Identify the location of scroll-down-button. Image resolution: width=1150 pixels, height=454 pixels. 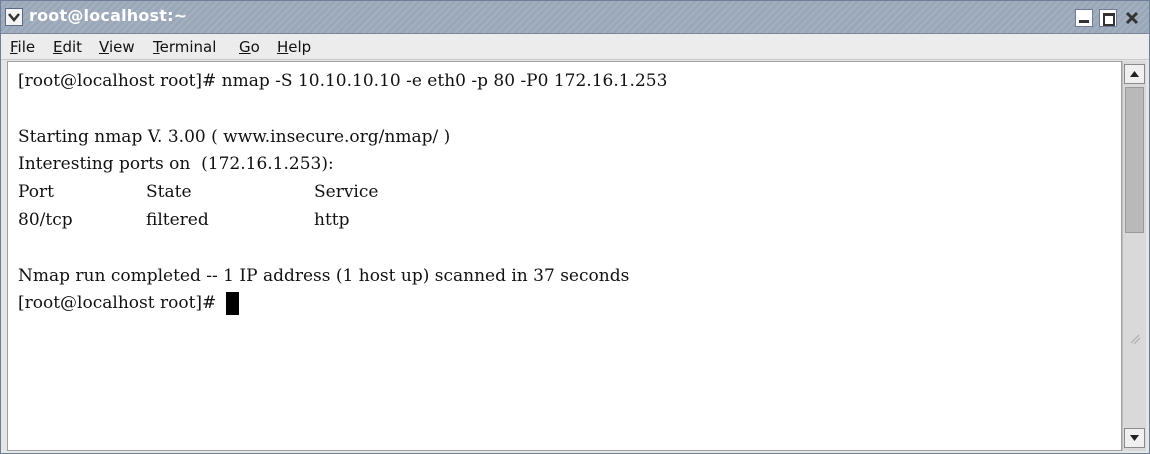
(1134, 438).